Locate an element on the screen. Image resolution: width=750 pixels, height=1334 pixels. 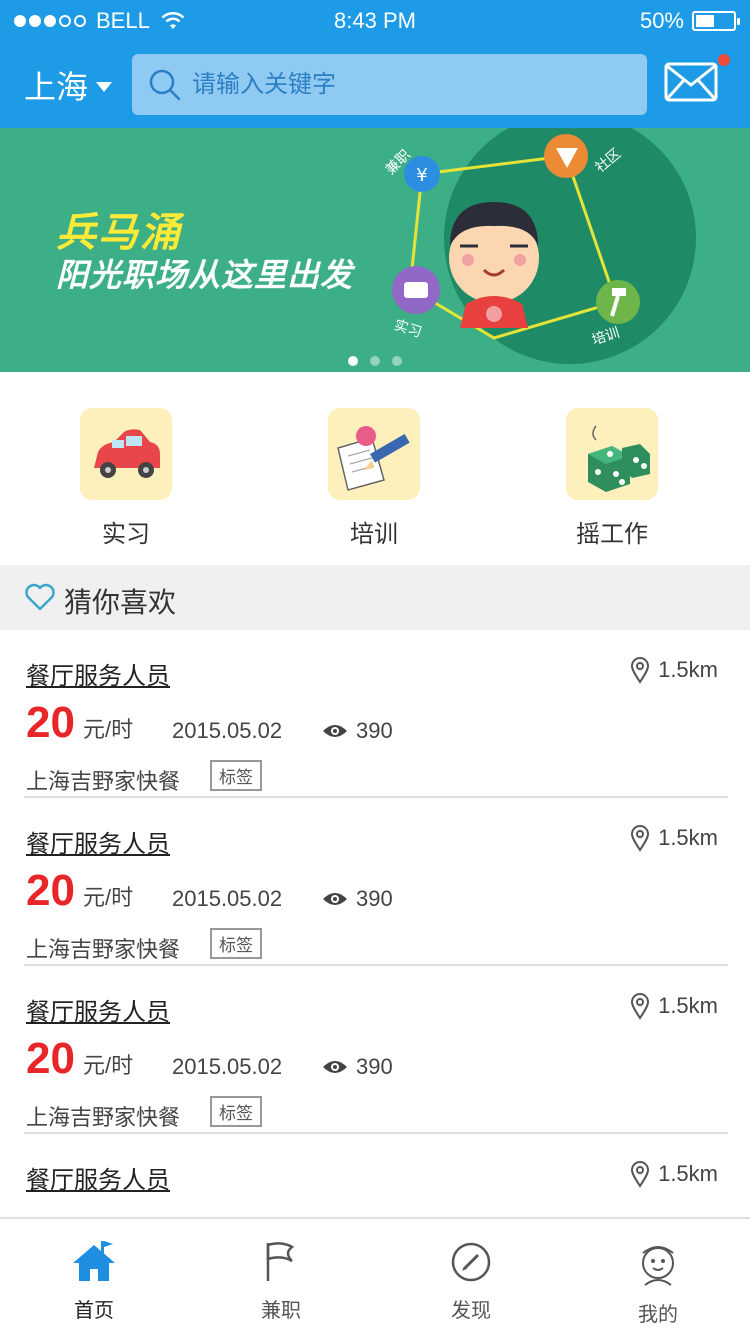
dice-icon is located at coordinates (612, 454).